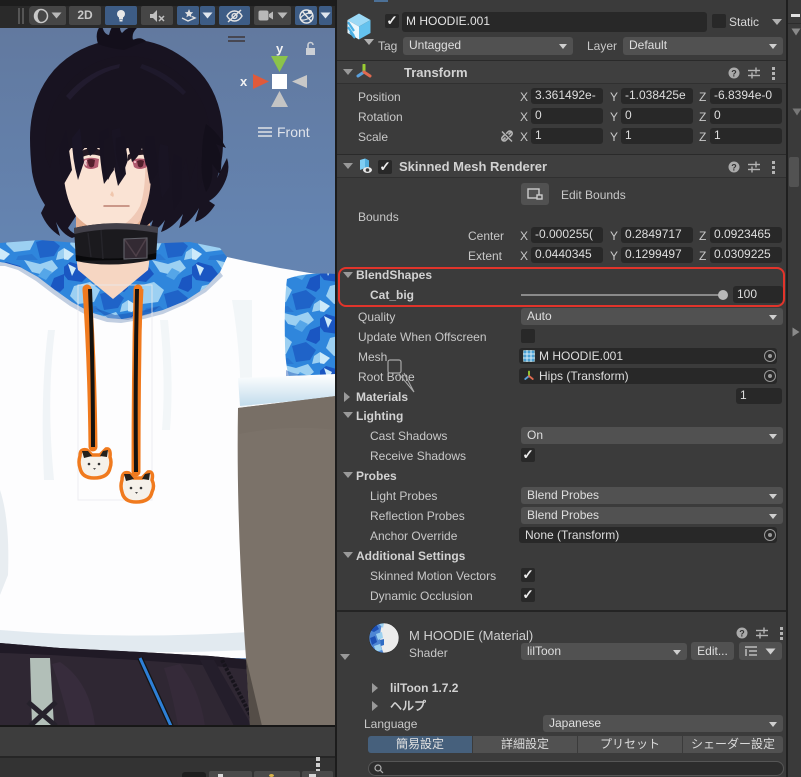 The height and width of the screenshot is (777, 801). What do you see at coordinates (293, 132) in the screenshot?
I see `svg-text: Front` at bounding box center [293, 132].